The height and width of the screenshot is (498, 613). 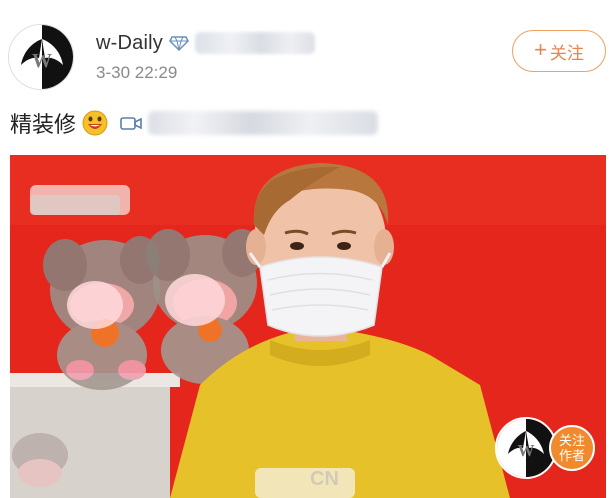 What do you see at coordinates (572, 448) in the screenshot?
I see `watermark-follow-button: 关注 作者` at bounding box center [572, 448].